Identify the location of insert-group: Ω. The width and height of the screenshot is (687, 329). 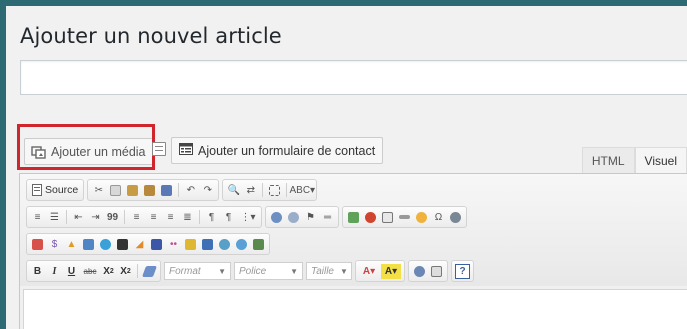
(404, 217).